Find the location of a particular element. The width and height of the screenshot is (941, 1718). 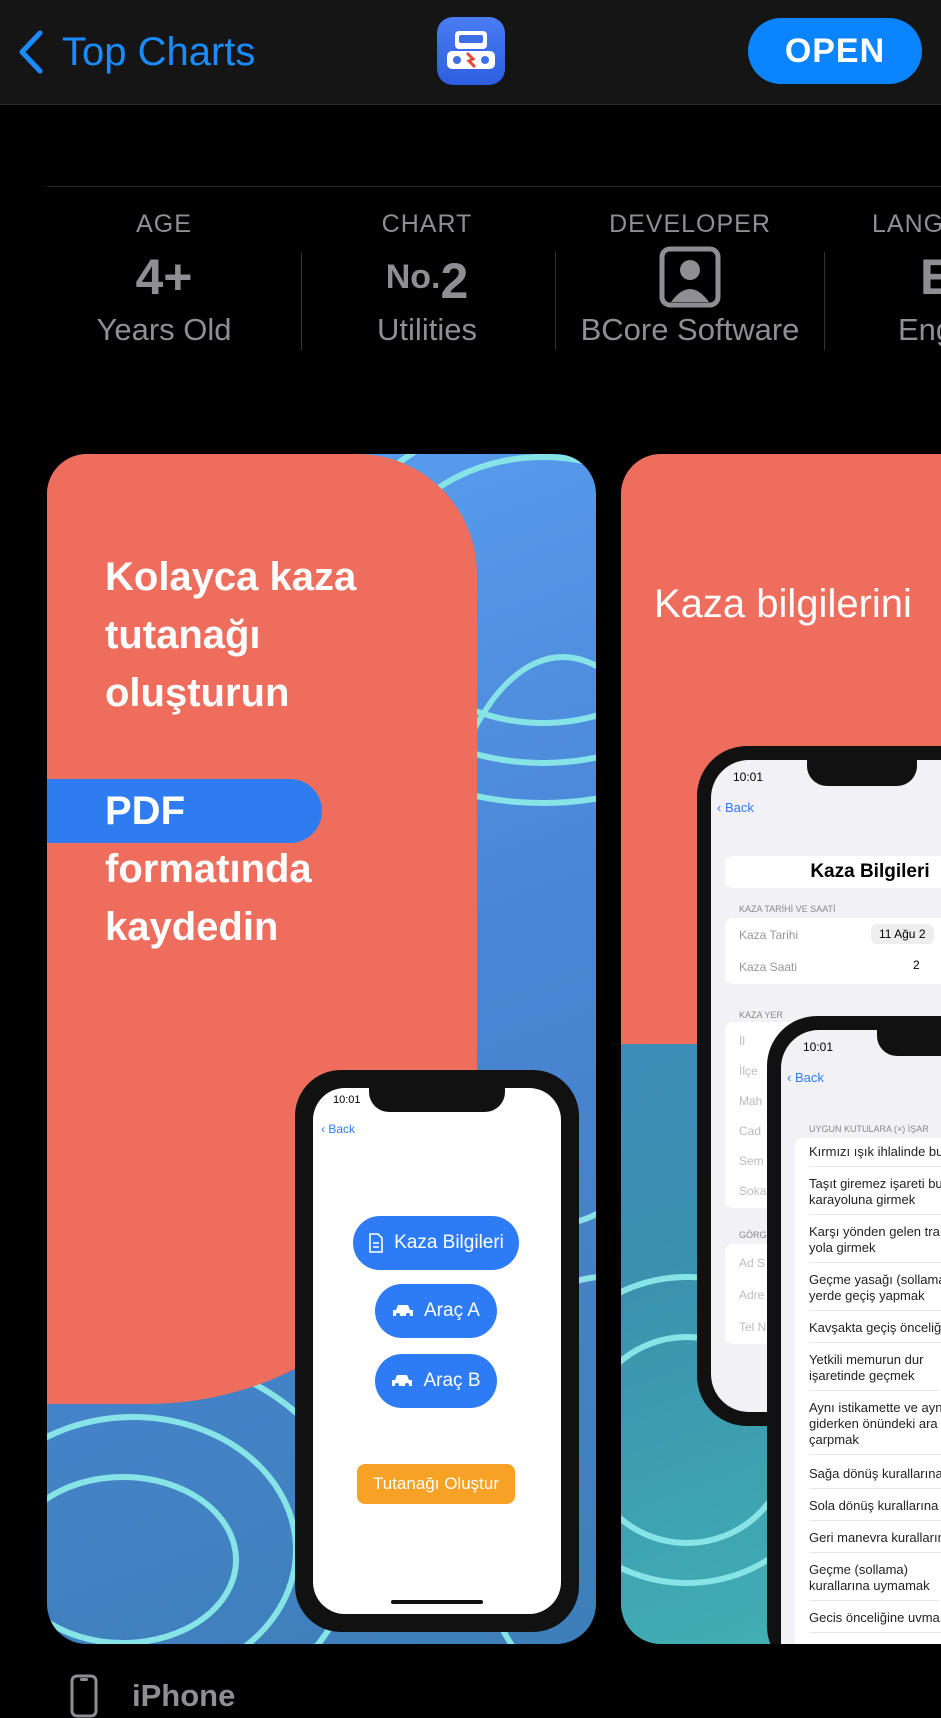

list-item: Sola dönüş kurallarına is located at coordinates (875, 1506).